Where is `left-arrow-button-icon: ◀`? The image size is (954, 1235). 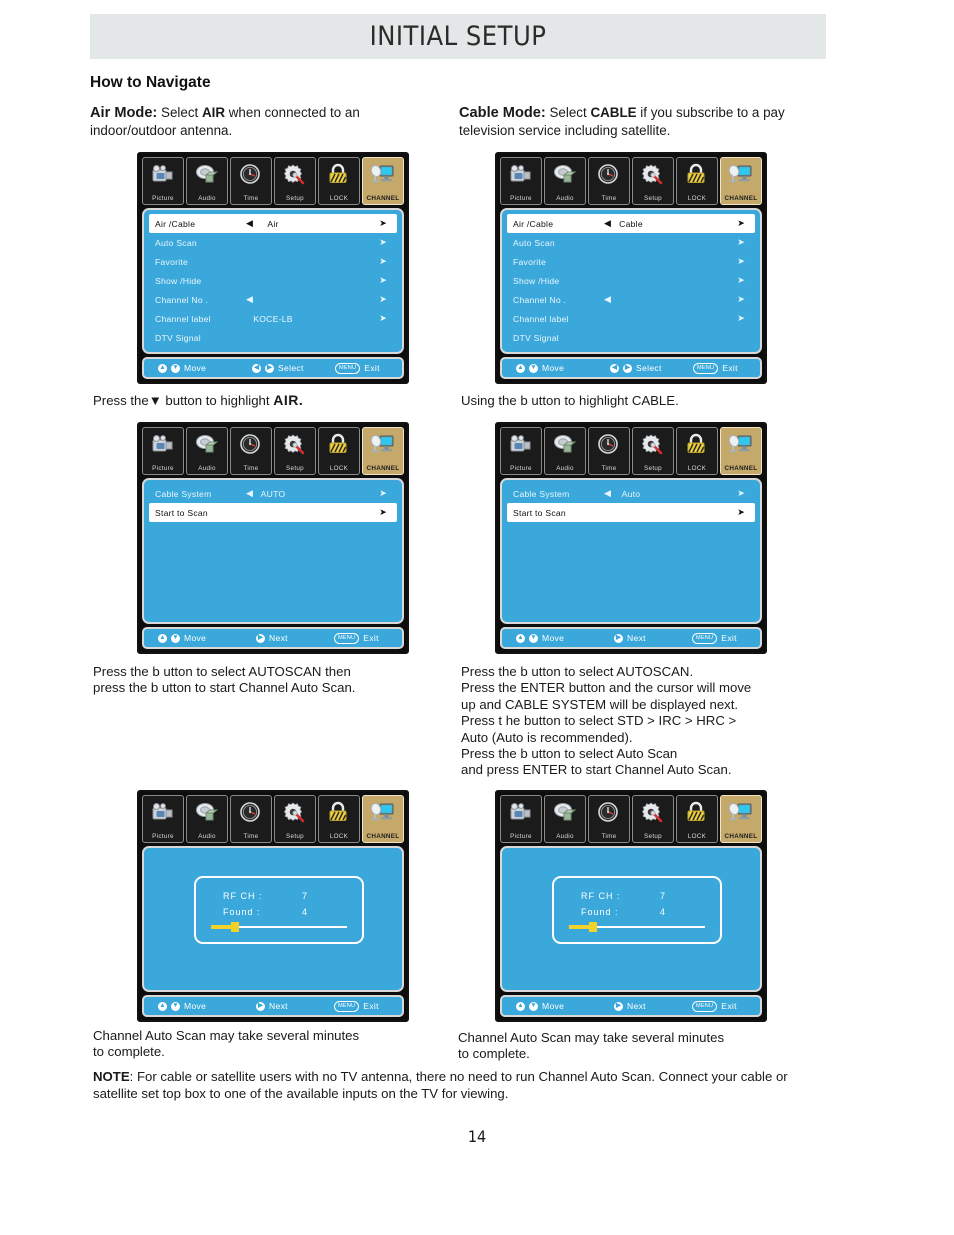 left-arrow-button-icon: ◀ is located at coordinates (614, 368).